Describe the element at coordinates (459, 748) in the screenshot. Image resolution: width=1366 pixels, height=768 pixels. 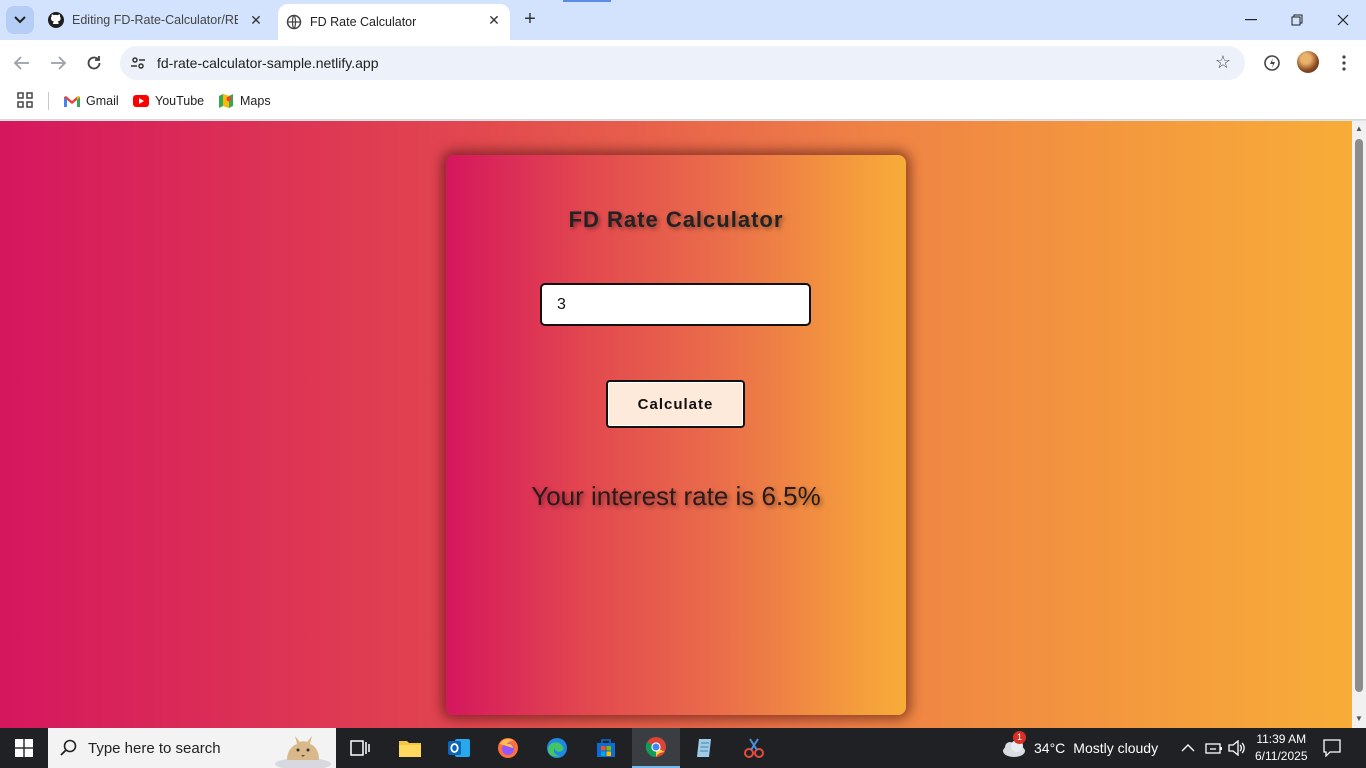
I see `outlook-icon` at that location.